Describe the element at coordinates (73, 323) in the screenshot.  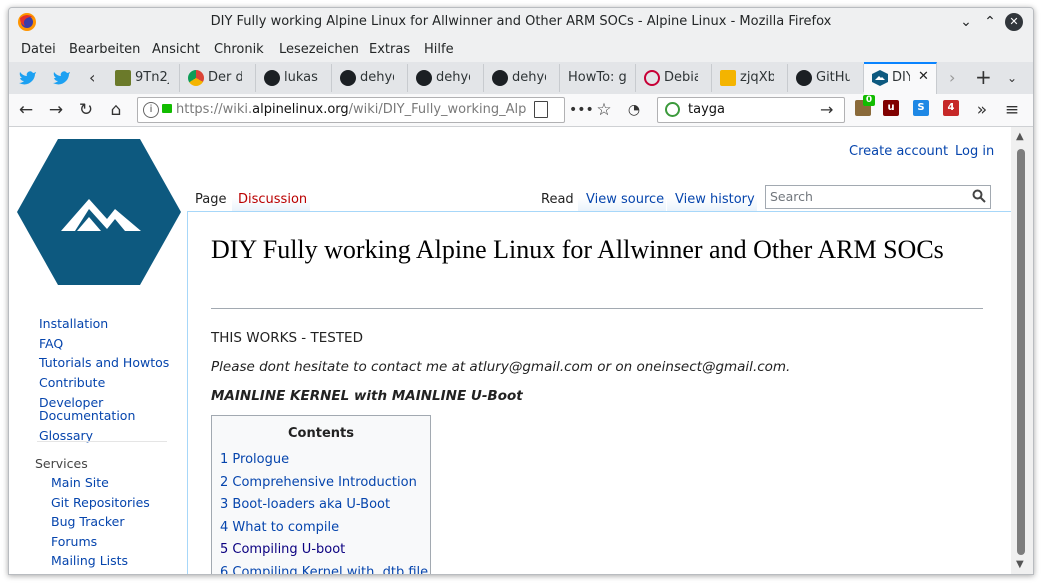
I see `sidebar-link-installation: Installation` at that location.